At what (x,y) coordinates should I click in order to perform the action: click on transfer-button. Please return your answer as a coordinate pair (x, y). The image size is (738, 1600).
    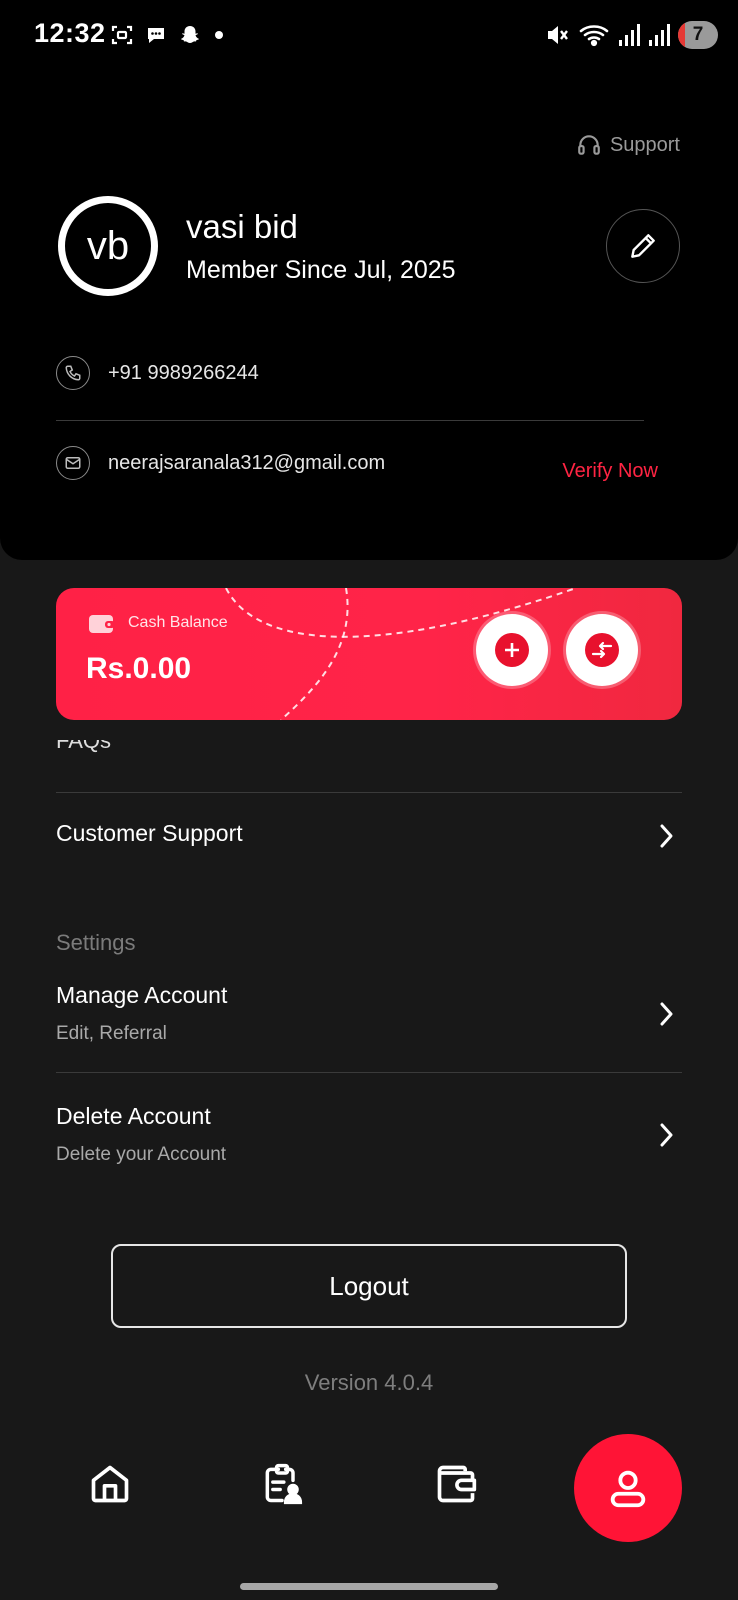
    Looking at the image, I should click on (602, 650).